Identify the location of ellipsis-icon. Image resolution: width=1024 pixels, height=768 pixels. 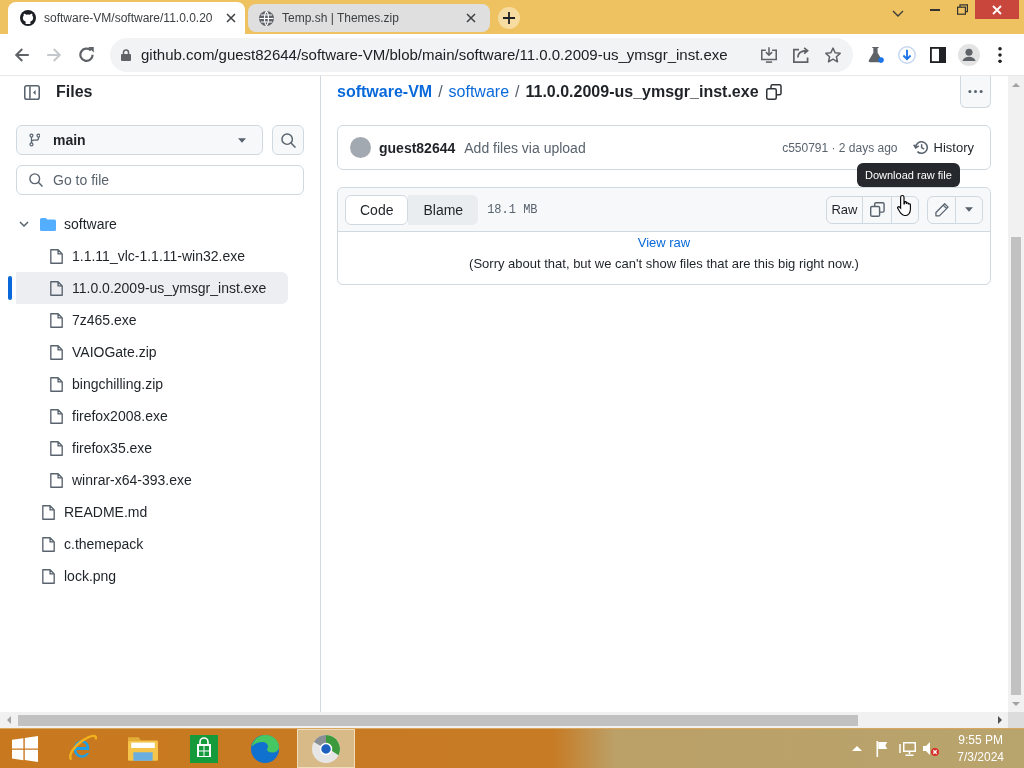
(975, 91).